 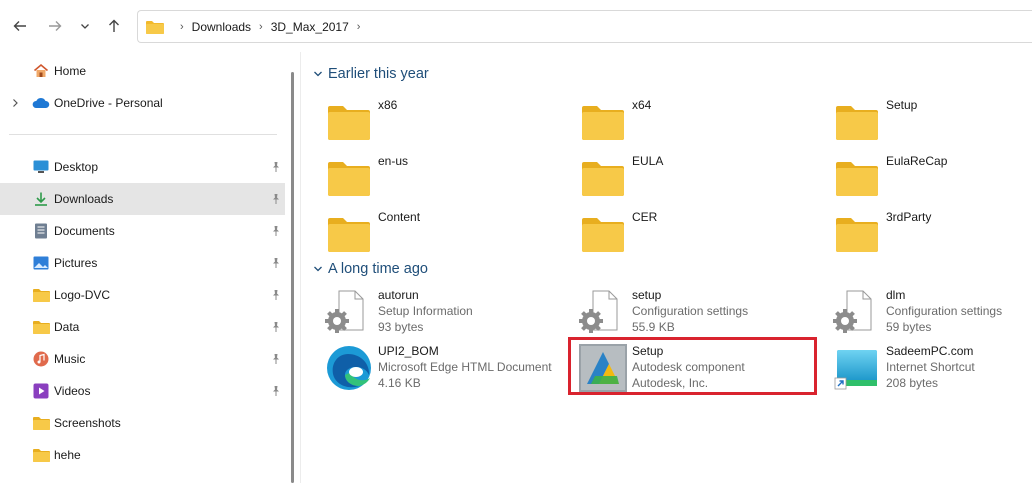 I want to click on sidebar-item-hehe: hehe, so click(x=142, y=455).